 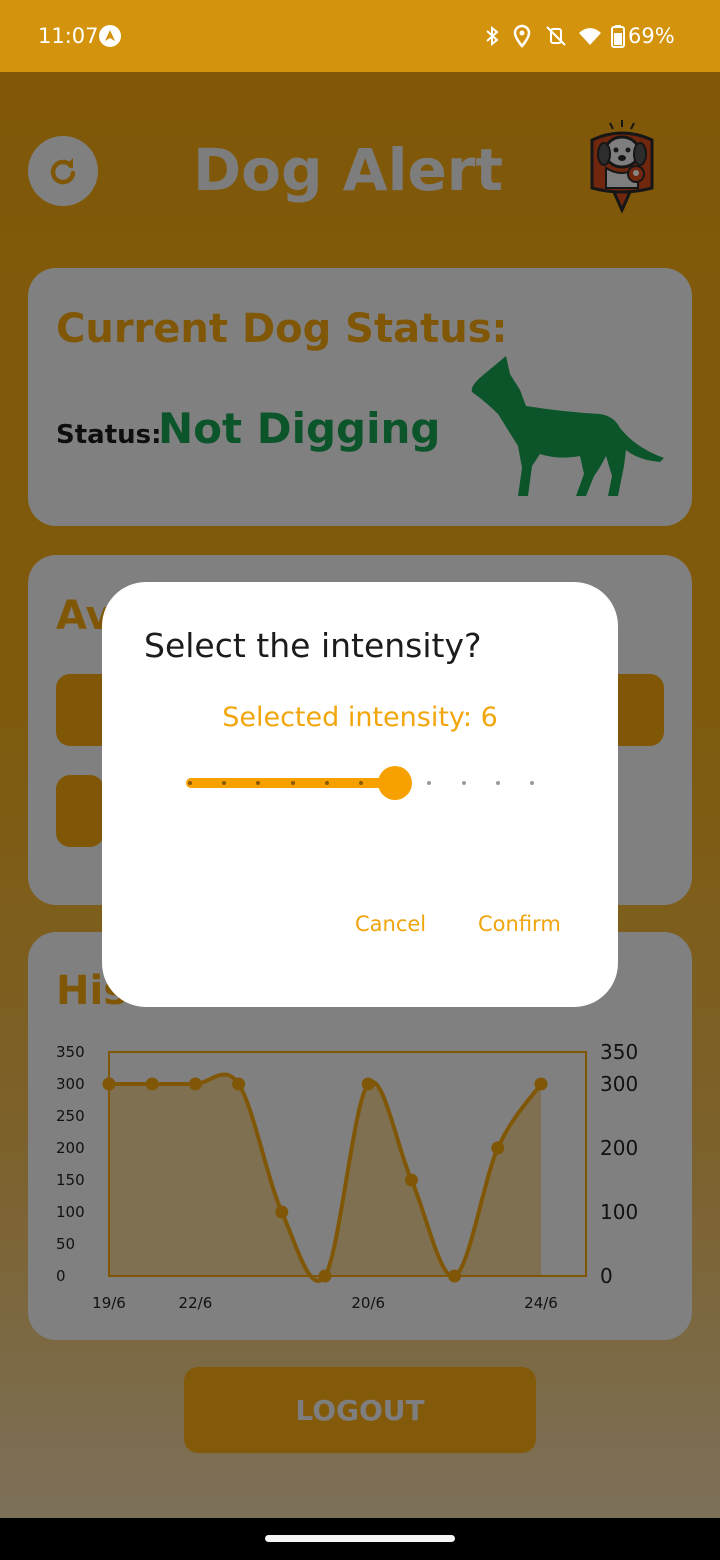 What do you see at coordinates (492, 36) in the screenshot?
I see `bluetooth-icon` at bounding box center [492, 36].